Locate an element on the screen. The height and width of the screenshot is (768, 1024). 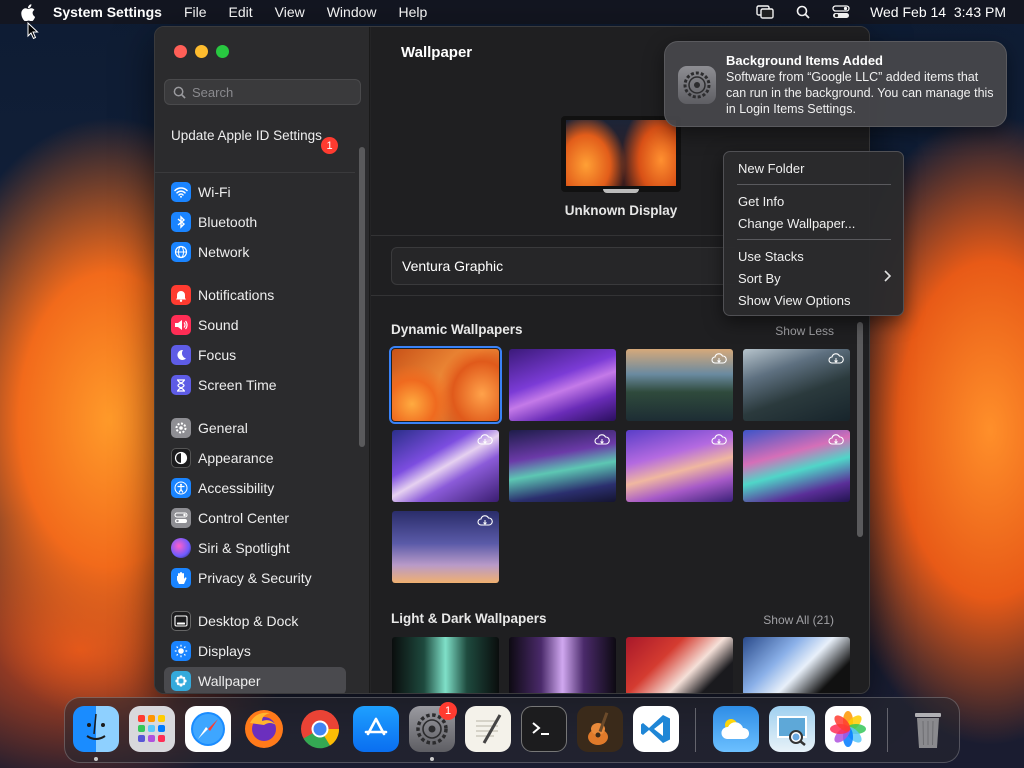
sidebar-item-label: Control Center is located at coordinates (244, 518).